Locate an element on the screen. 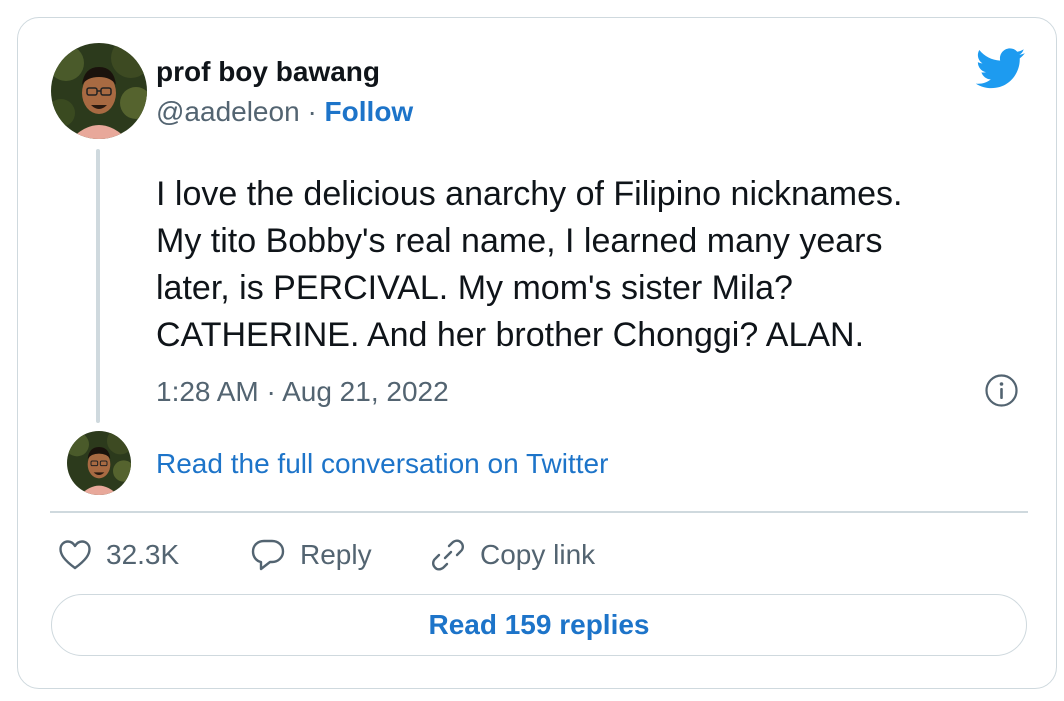 The image size is (1064, 701). reply-button: Reply is located at coordinates (311, 555).